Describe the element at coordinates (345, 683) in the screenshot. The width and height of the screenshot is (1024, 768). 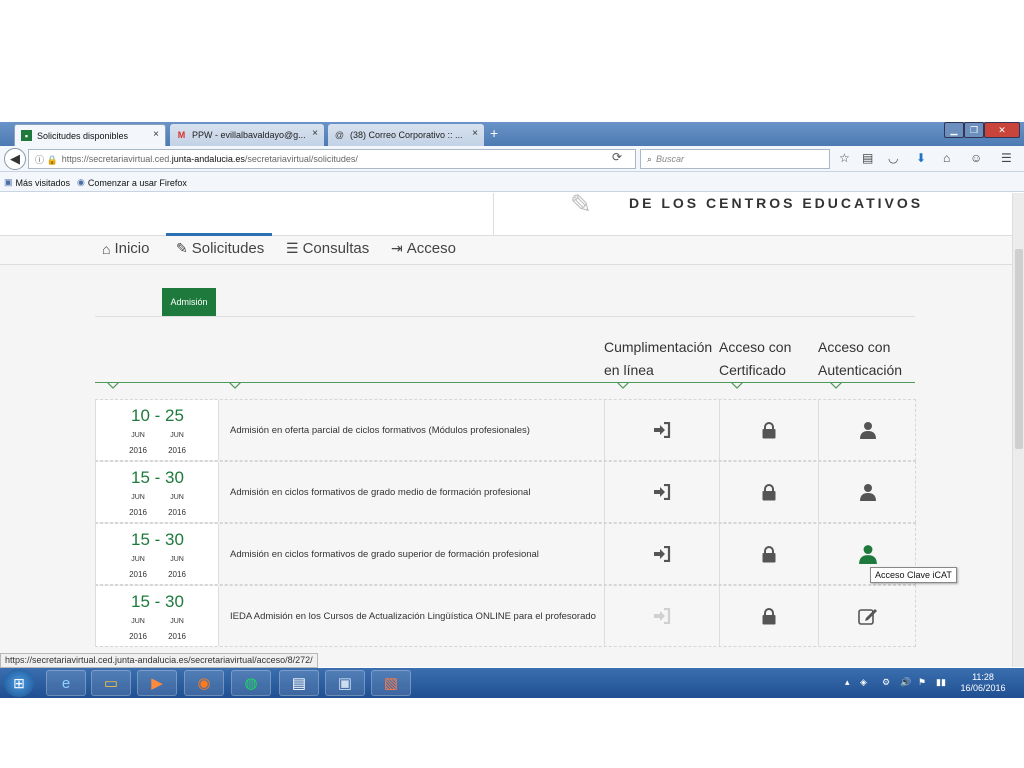
I see `photo-viewer-icon: ▣` at that location.